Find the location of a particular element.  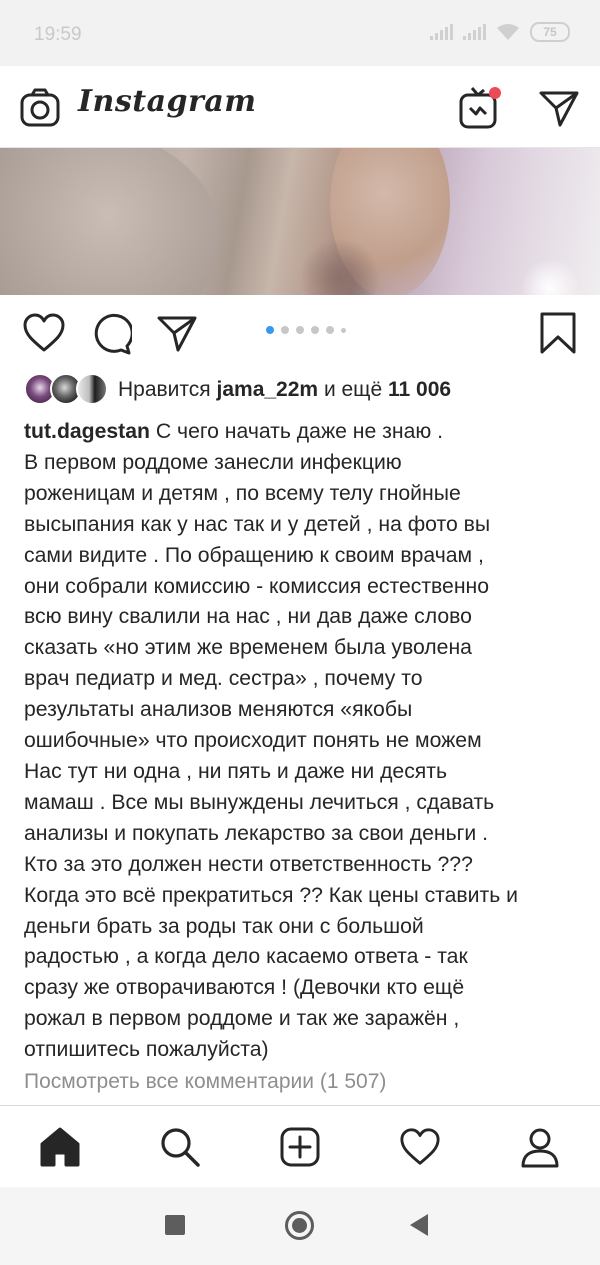

wifi-icon is located at coordinates (508, 32).